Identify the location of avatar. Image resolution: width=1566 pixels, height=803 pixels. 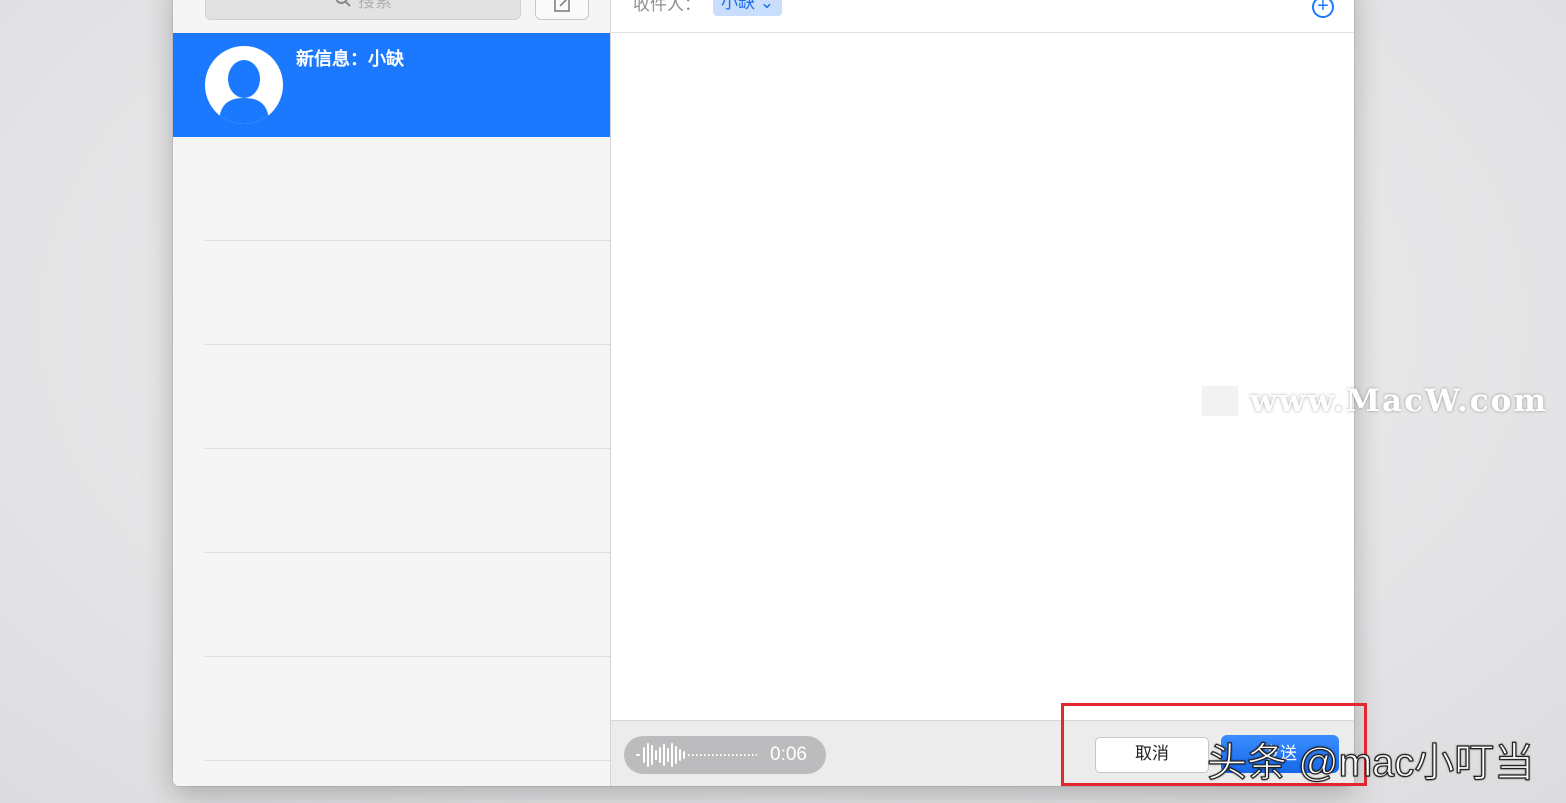
(244, 85).